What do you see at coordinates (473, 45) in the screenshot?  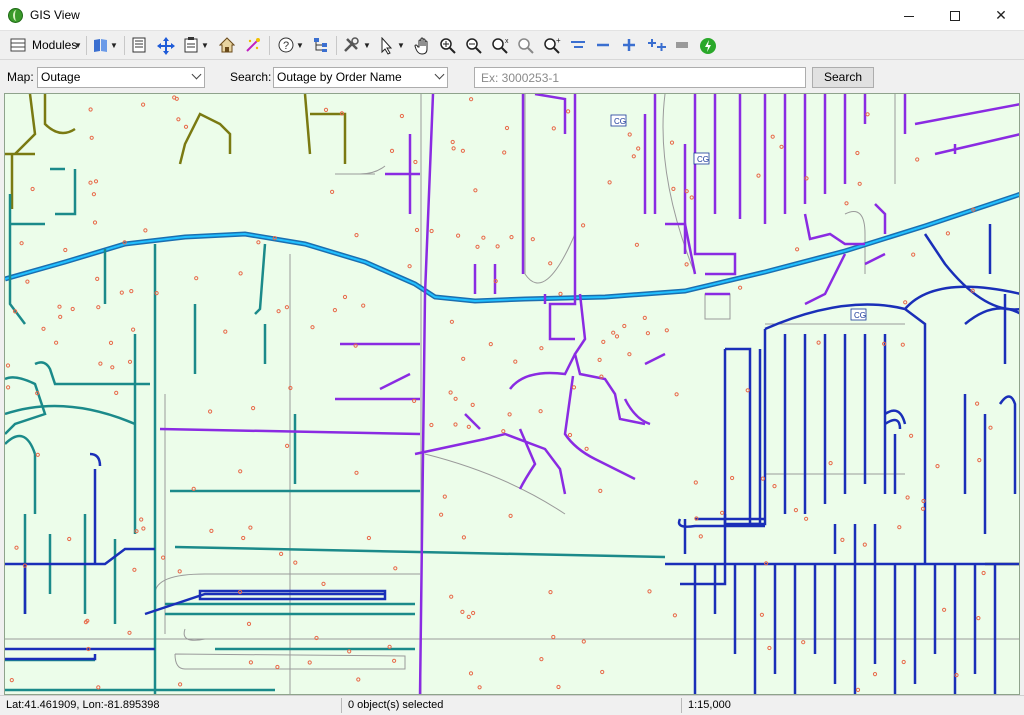 I see `zoom-out-button` at bounding box center [473, 45].